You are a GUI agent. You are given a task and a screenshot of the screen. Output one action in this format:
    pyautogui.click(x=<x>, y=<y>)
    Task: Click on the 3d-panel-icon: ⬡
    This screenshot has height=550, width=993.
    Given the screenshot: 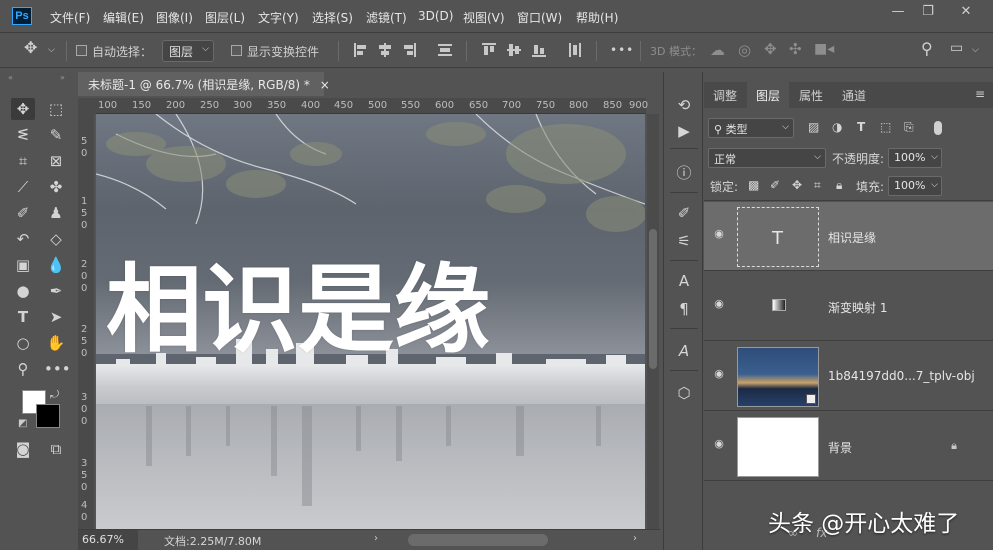 What is the action you would take?
    pyautogui.click(x=684, y=393)
    